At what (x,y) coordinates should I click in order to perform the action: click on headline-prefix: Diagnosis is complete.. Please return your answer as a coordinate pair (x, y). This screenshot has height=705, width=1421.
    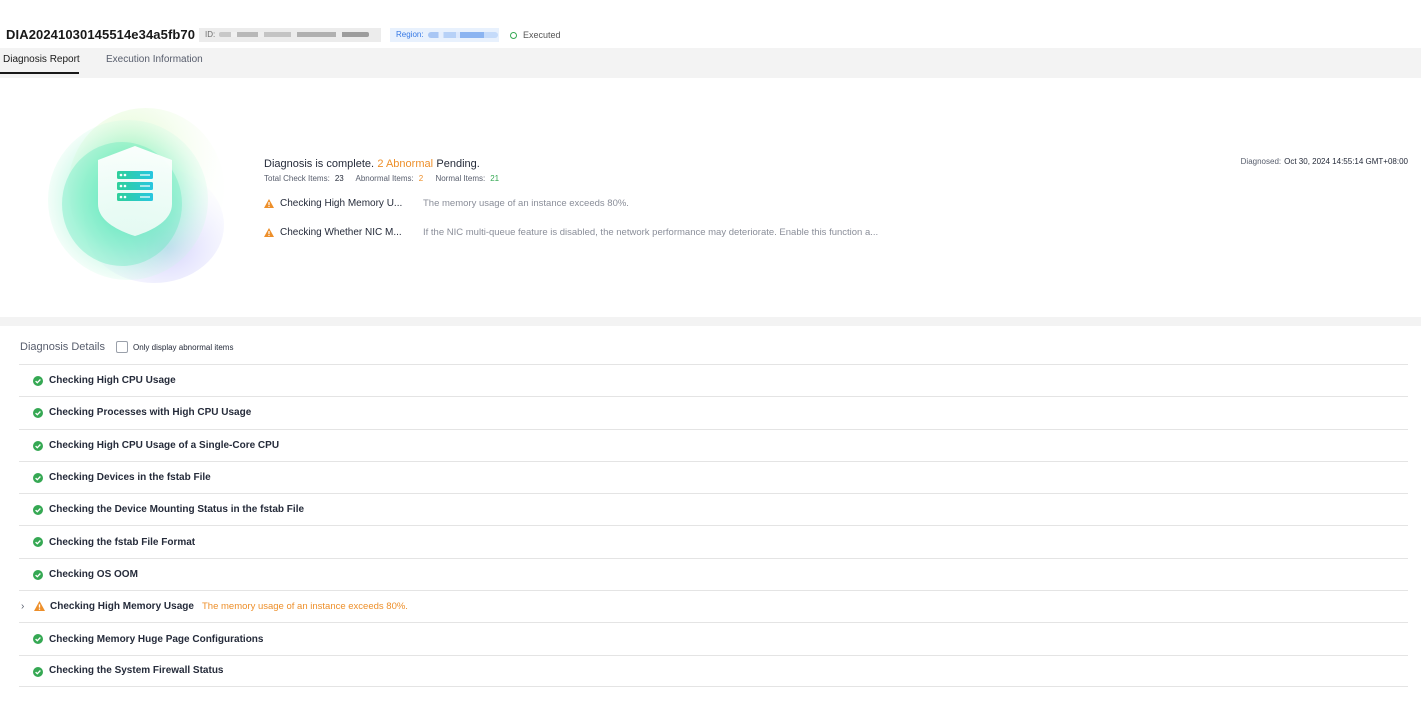
    Looking at the image, I should click on (319, 164).